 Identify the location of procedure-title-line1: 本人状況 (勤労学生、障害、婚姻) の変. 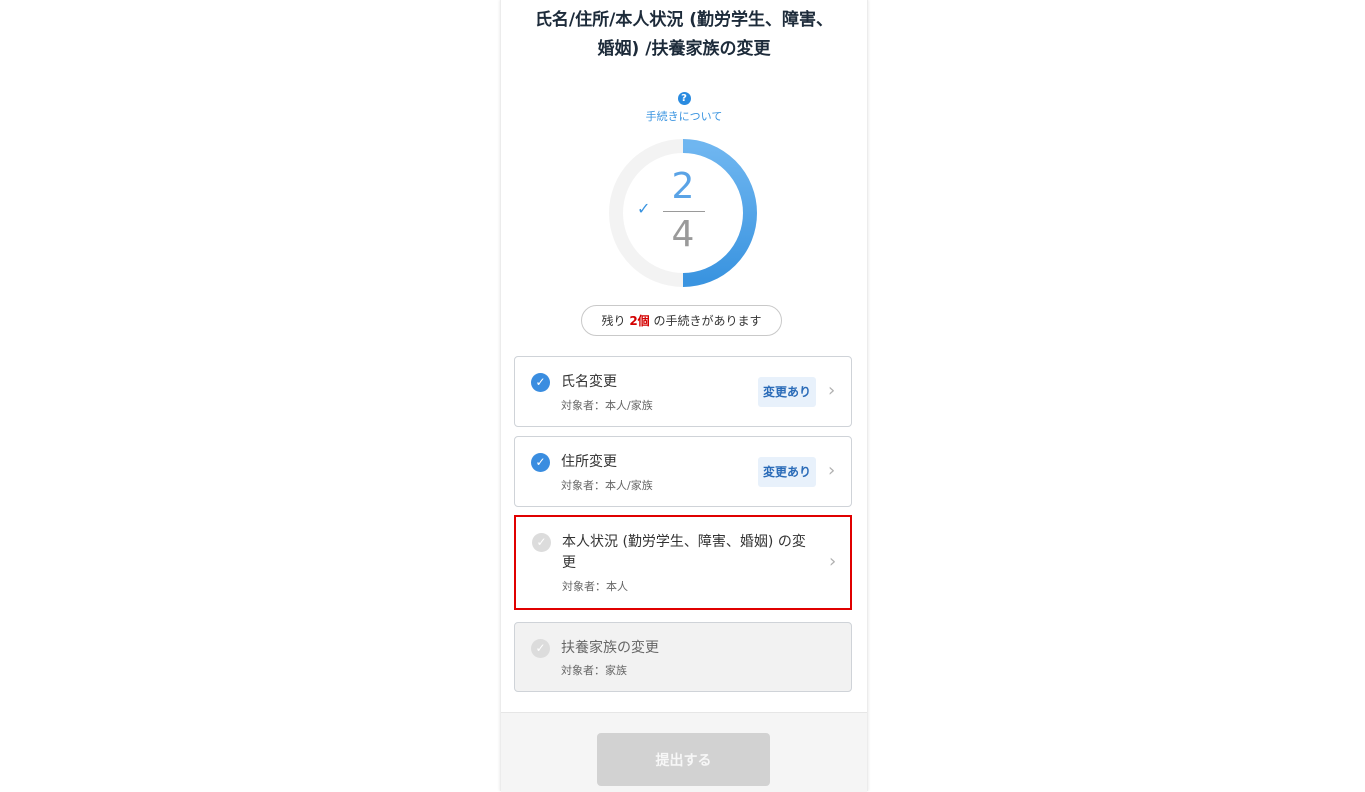
(684, 542).